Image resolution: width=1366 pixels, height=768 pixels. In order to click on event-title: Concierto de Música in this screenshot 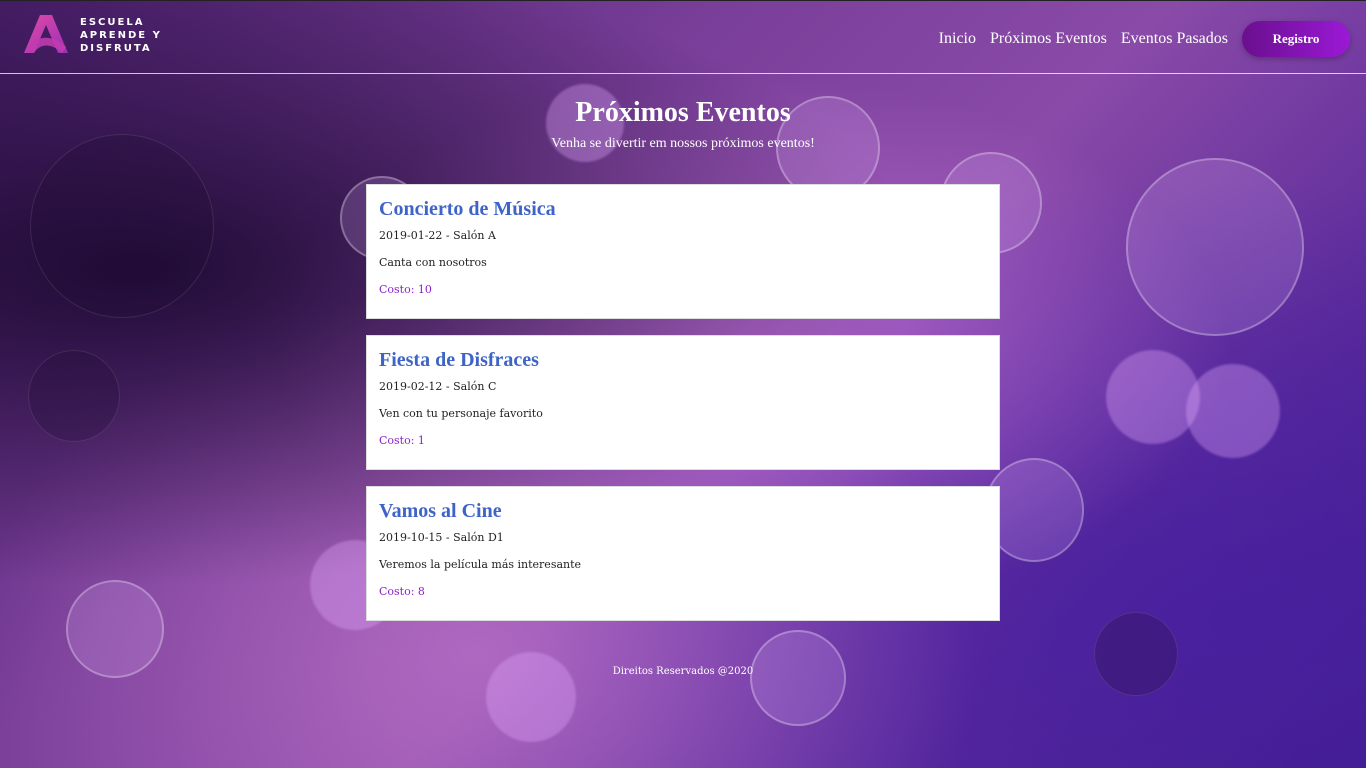, I will do `click(683, 209)`.